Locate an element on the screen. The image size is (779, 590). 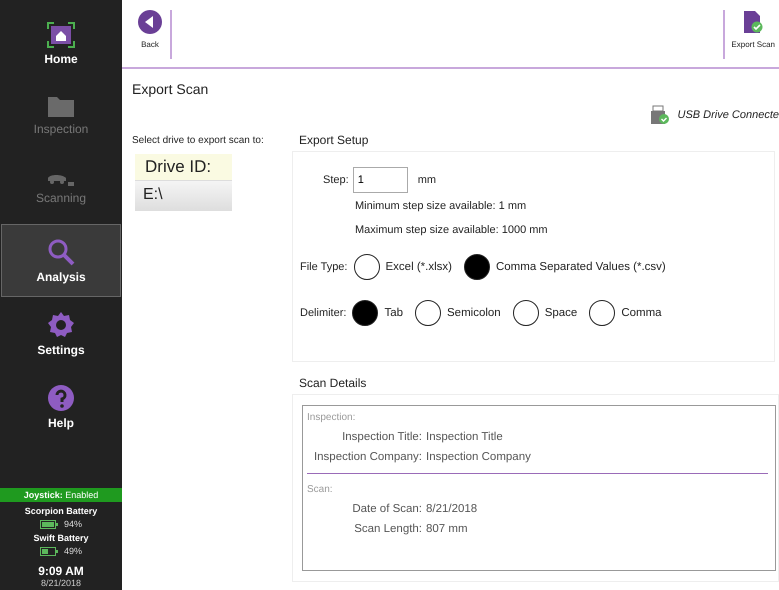
battery-name: Scorpion Battery is located at coordinates (61, 511).